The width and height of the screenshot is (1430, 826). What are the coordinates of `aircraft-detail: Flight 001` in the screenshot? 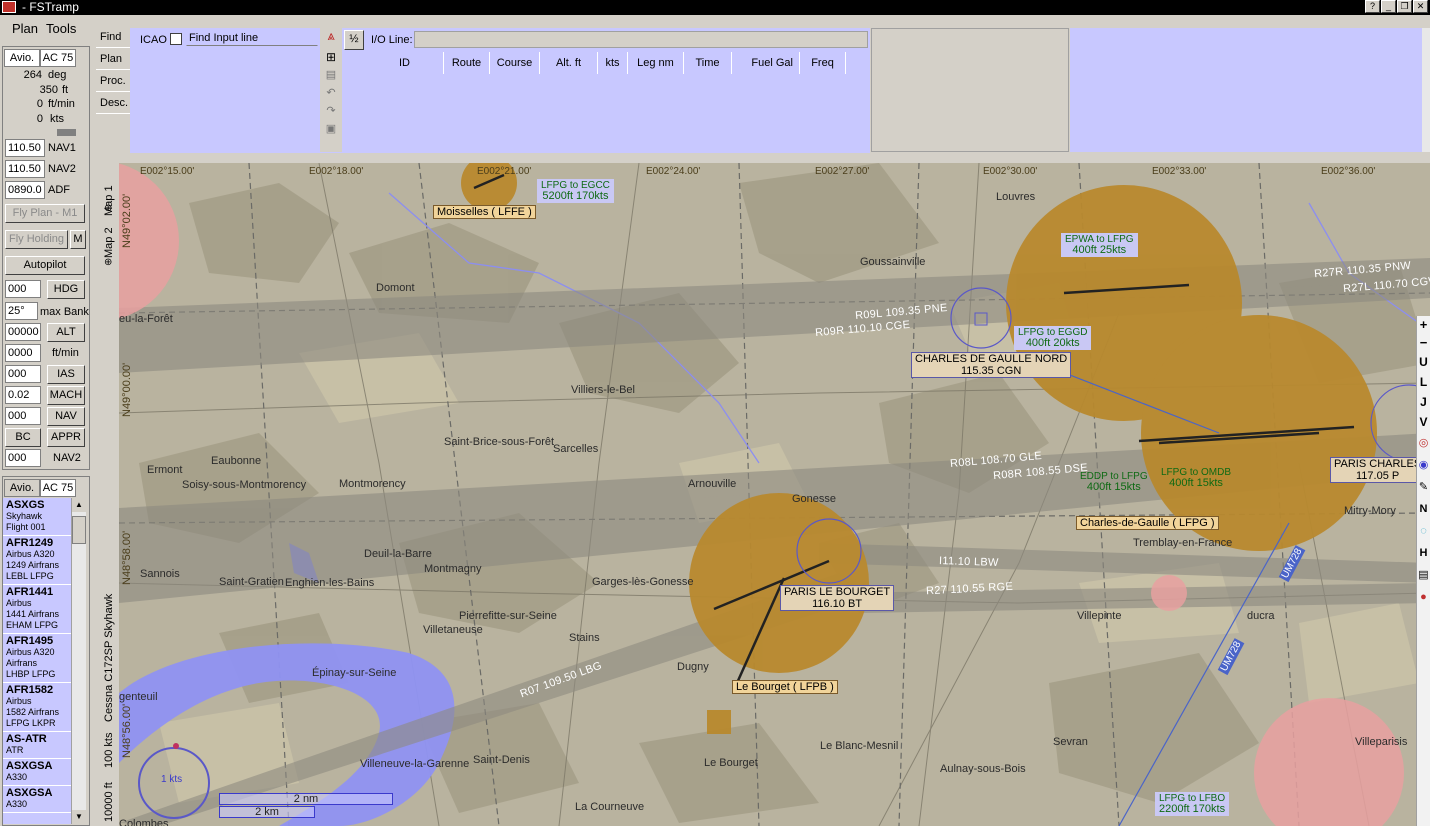 It's located at (26, 527).